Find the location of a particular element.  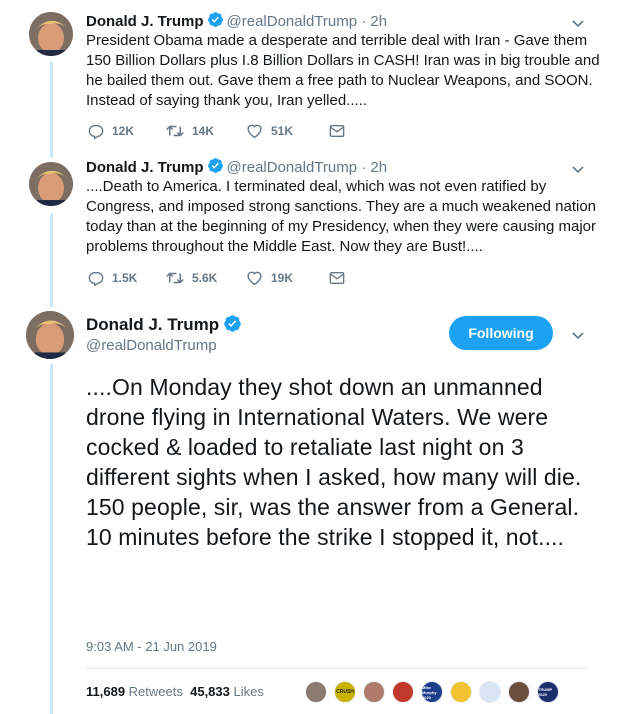

tweet-timestamp: 9:03 AM - 21 Jun 2019 is located at coordinates (151, 647).